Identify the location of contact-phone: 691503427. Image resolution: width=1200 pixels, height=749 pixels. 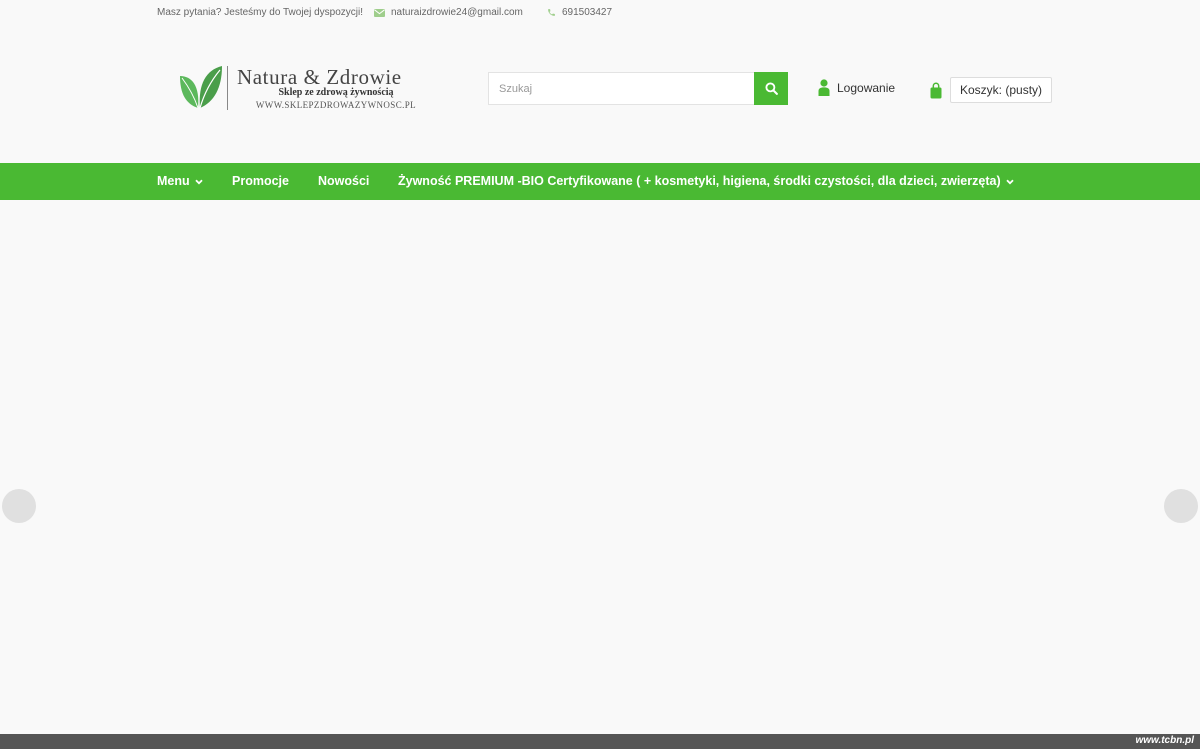
(579, 12).